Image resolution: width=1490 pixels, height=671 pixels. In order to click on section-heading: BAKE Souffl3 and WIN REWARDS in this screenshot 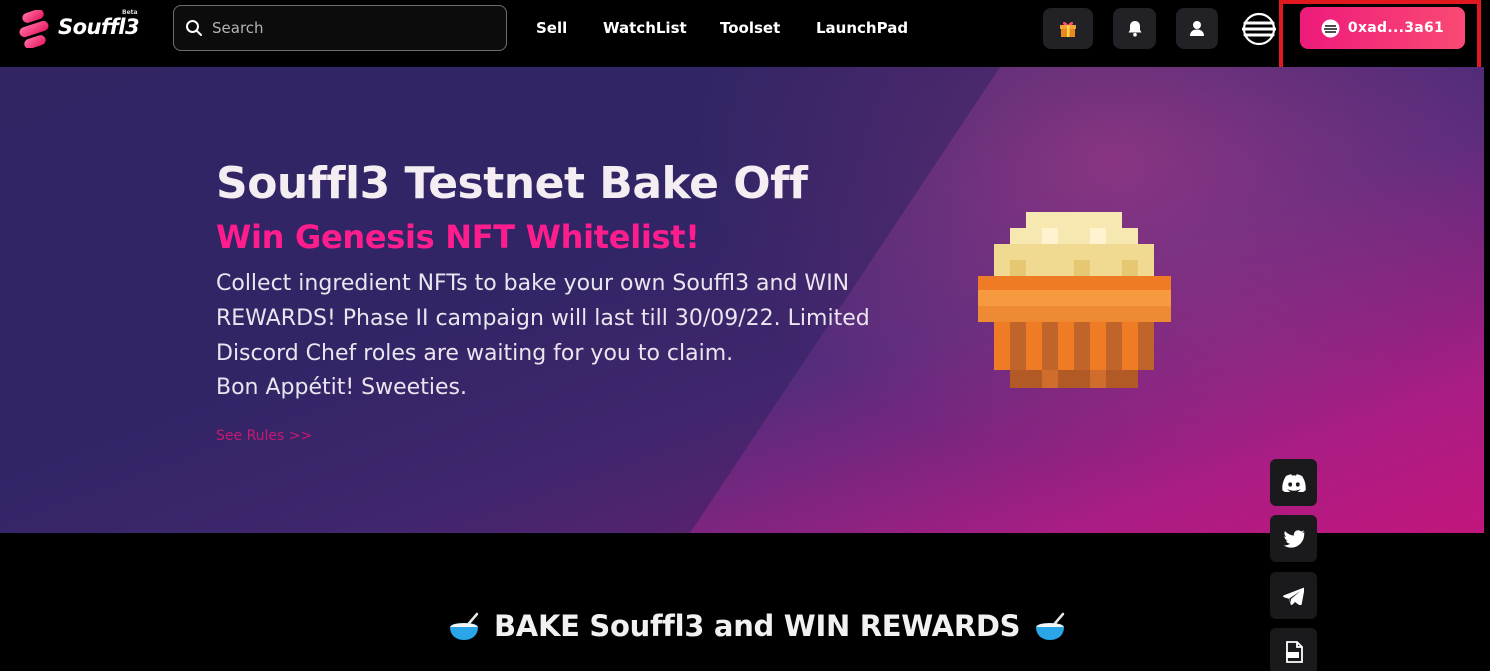, I will do `click(757, 626)`.